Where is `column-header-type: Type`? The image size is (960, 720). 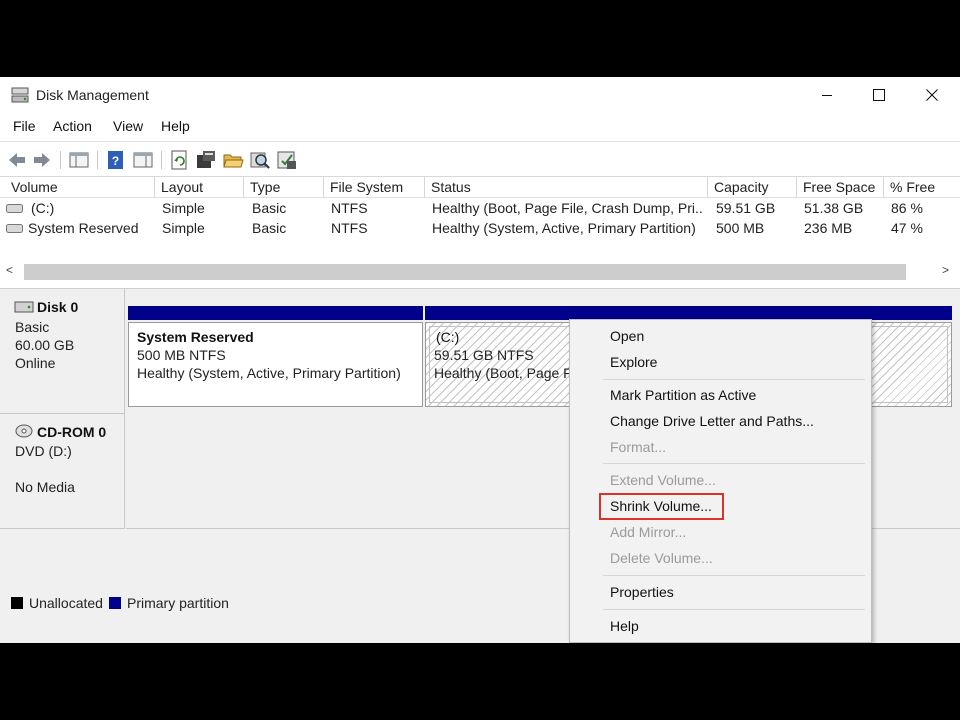 column-header-type: Type is located at coordinates (284, 187).